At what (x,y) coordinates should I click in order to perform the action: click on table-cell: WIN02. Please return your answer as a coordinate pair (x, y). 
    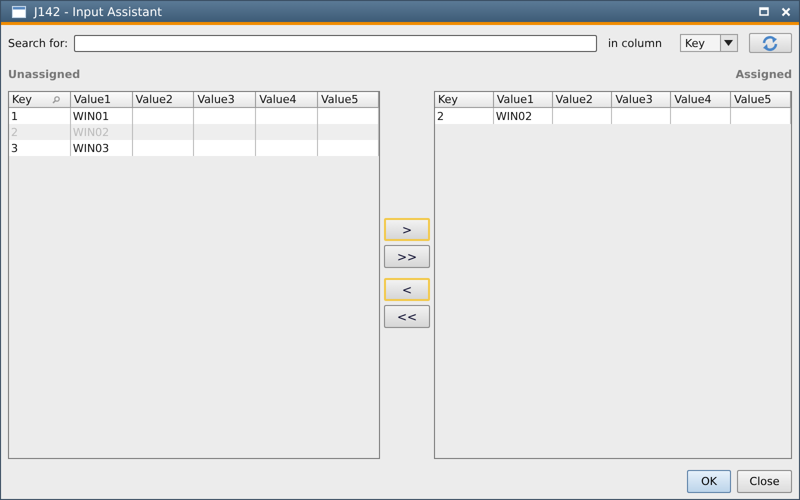
    Looking at the image, I should click on (514, 116).